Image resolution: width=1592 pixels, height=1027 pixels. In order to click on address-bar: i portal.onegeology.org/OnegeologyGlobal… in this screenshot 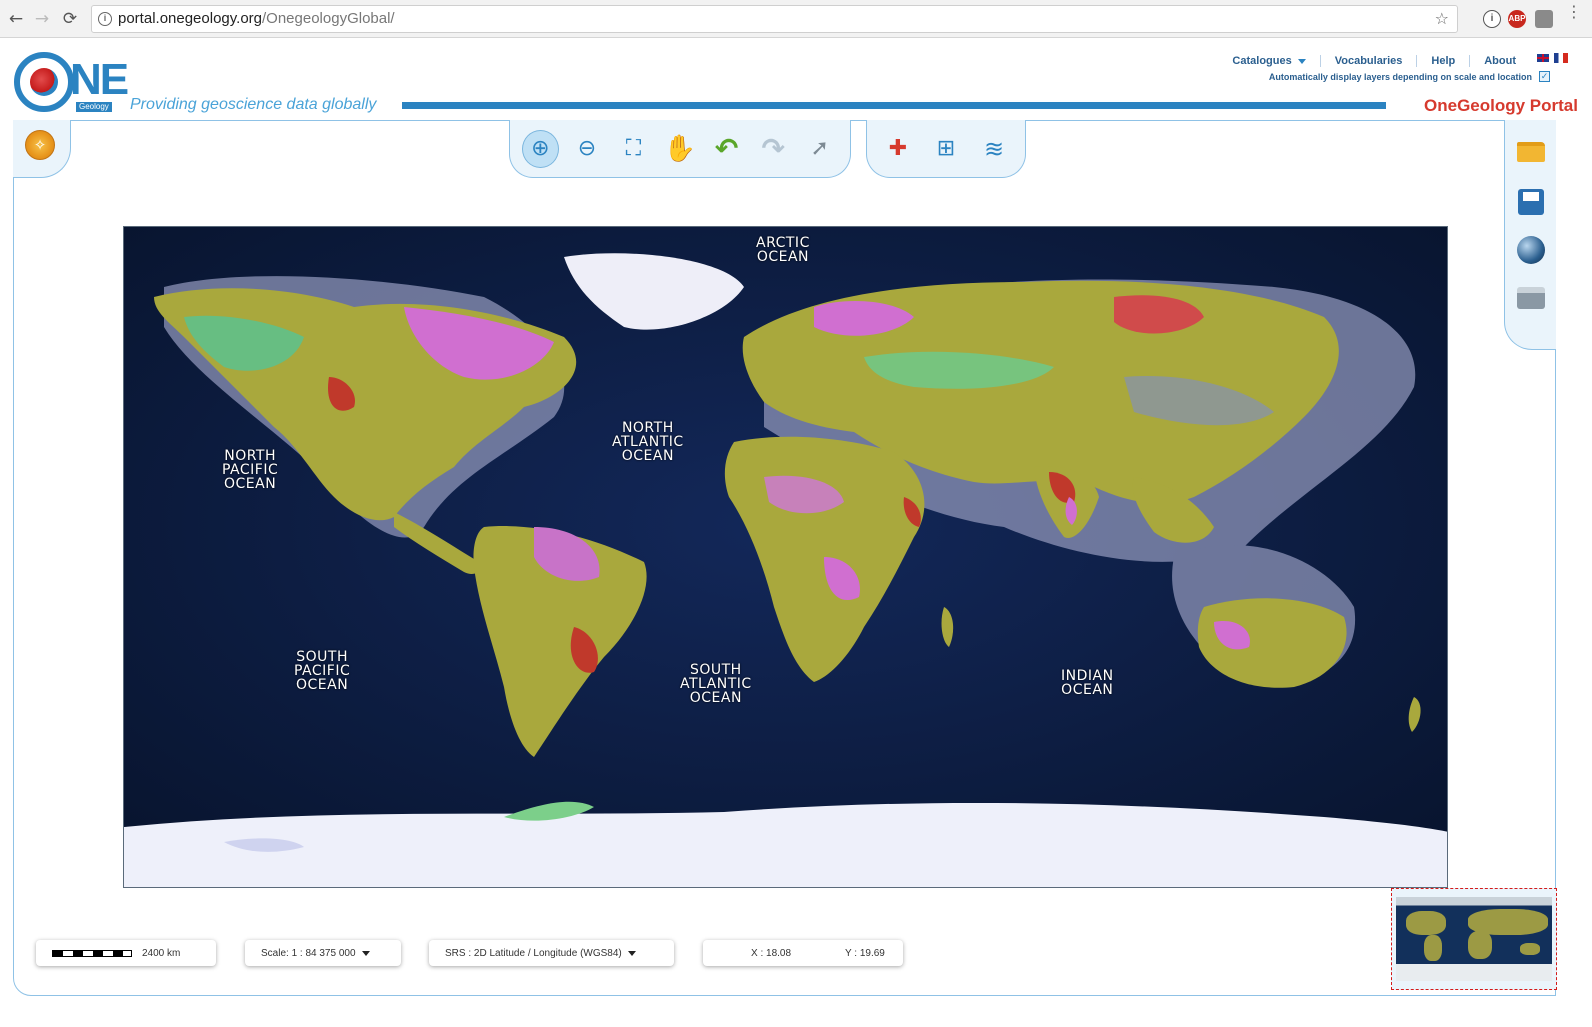, I will do `click(774, 19)`.